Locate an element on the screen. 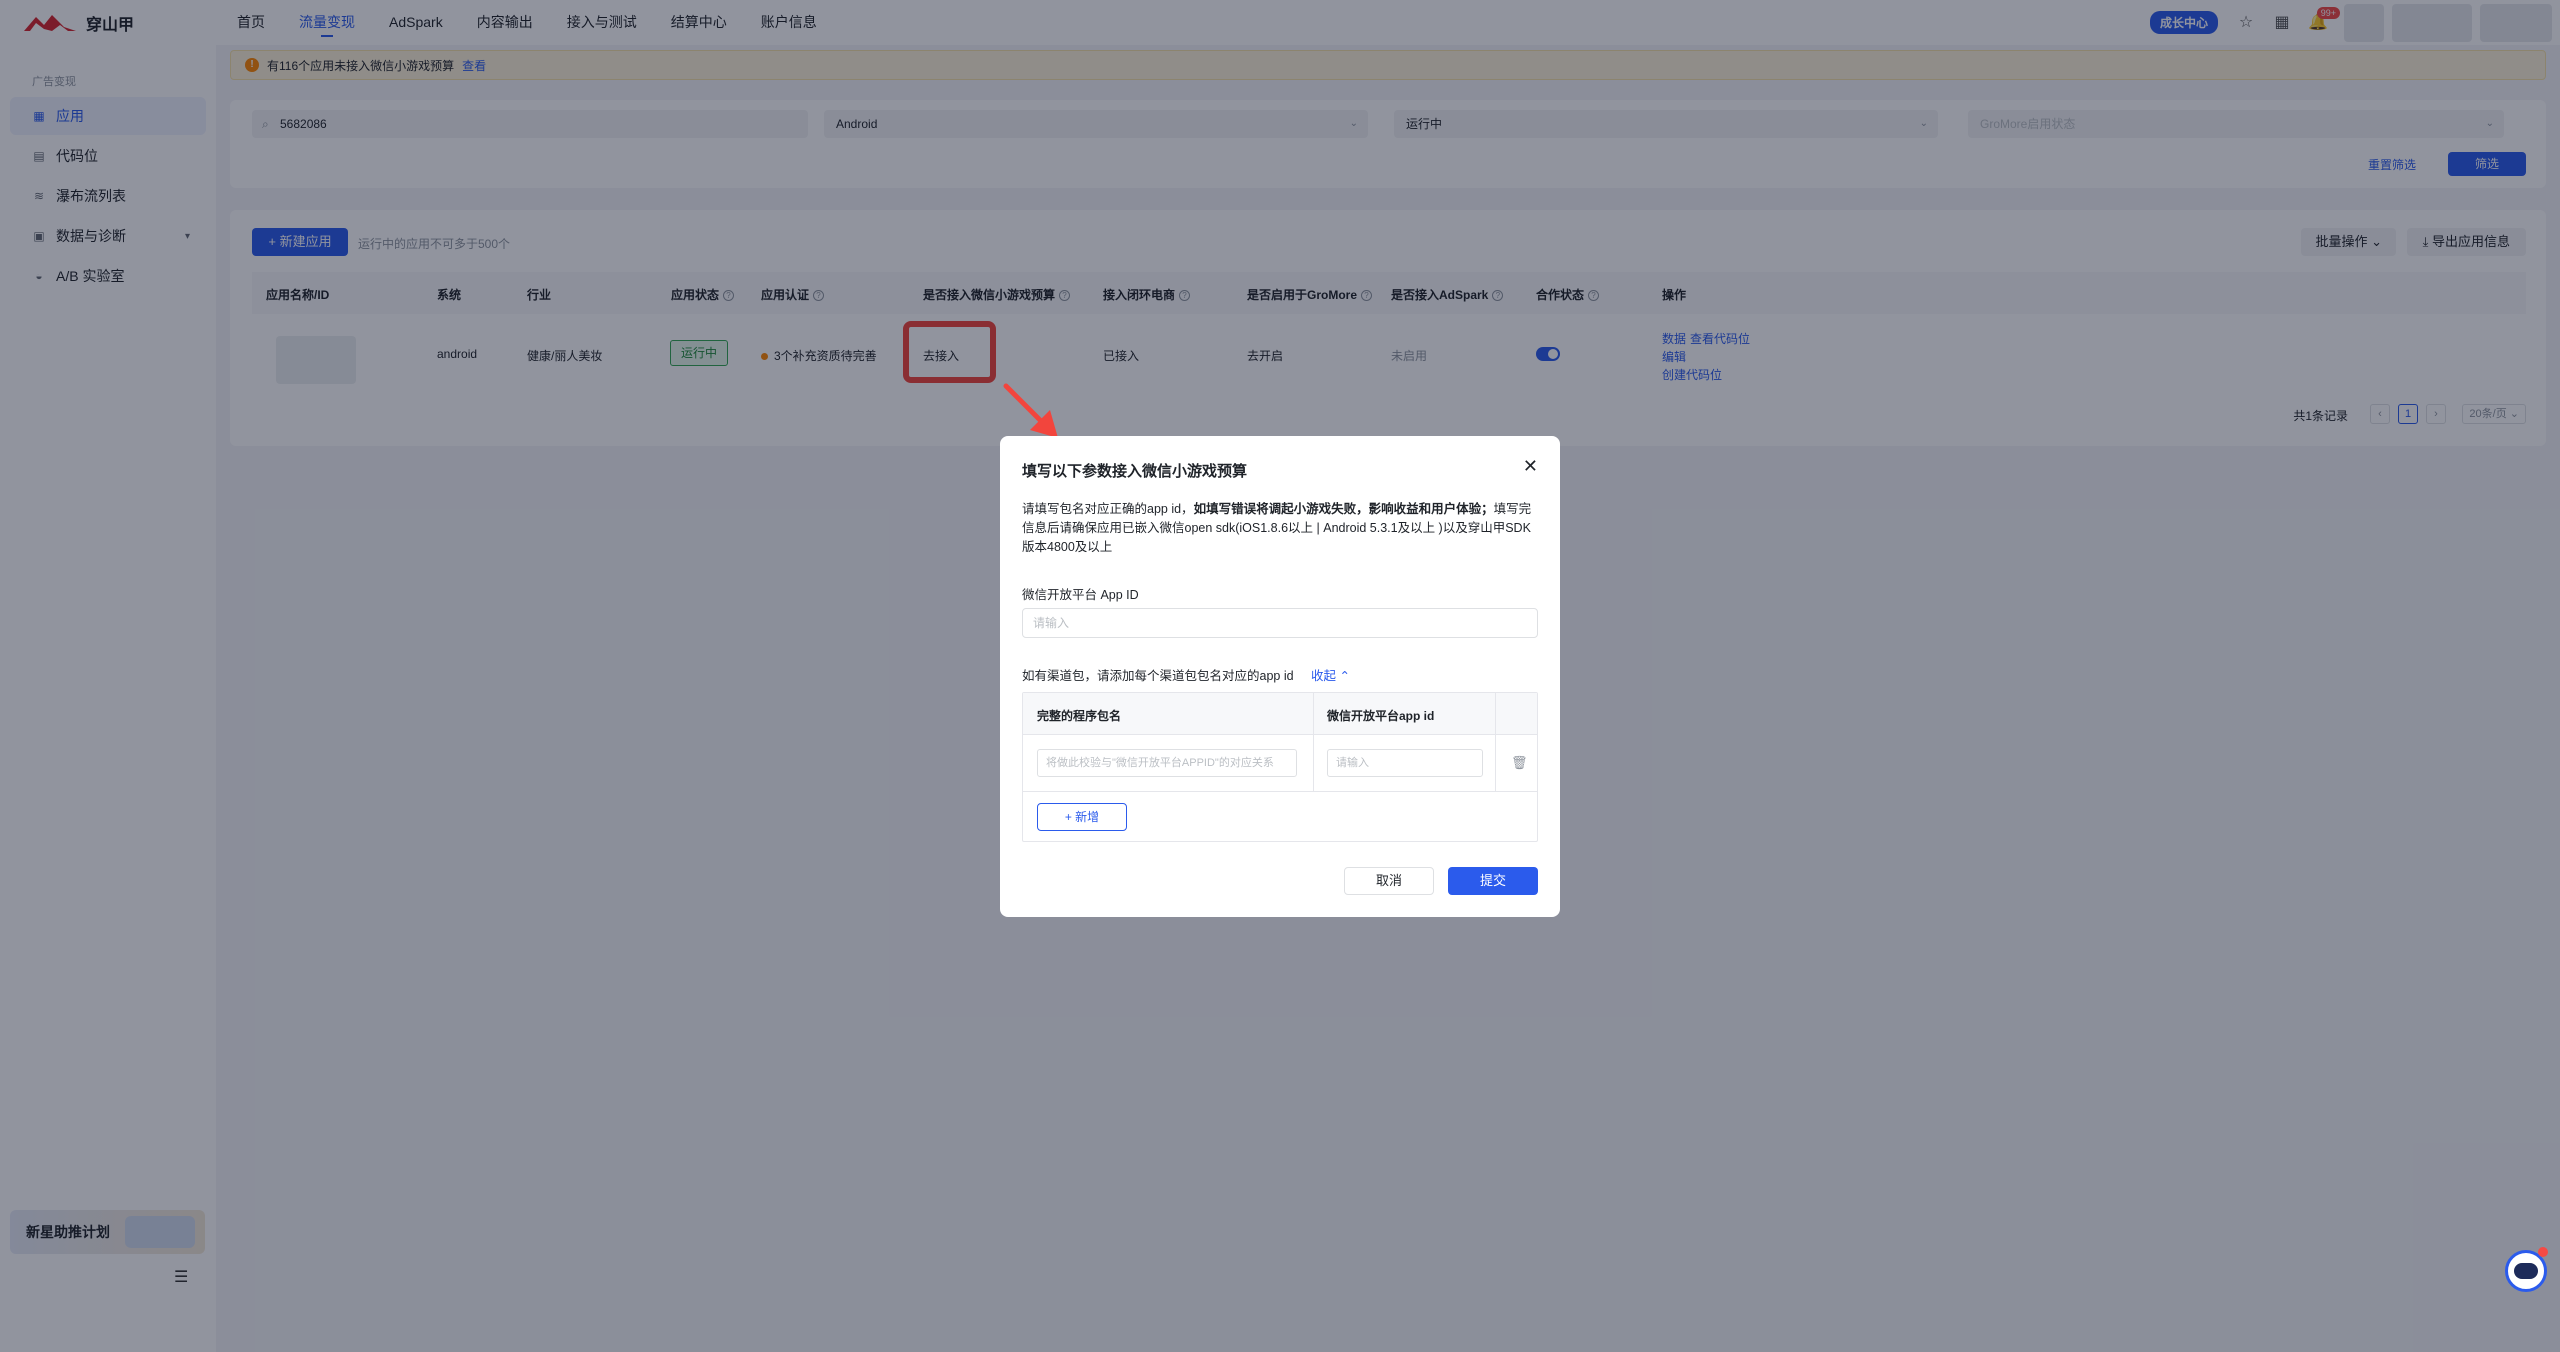 This screenshot has width=2560, height=1352. appid-label: 微信开放平台 App ID is located at coordinates (1080, 595).